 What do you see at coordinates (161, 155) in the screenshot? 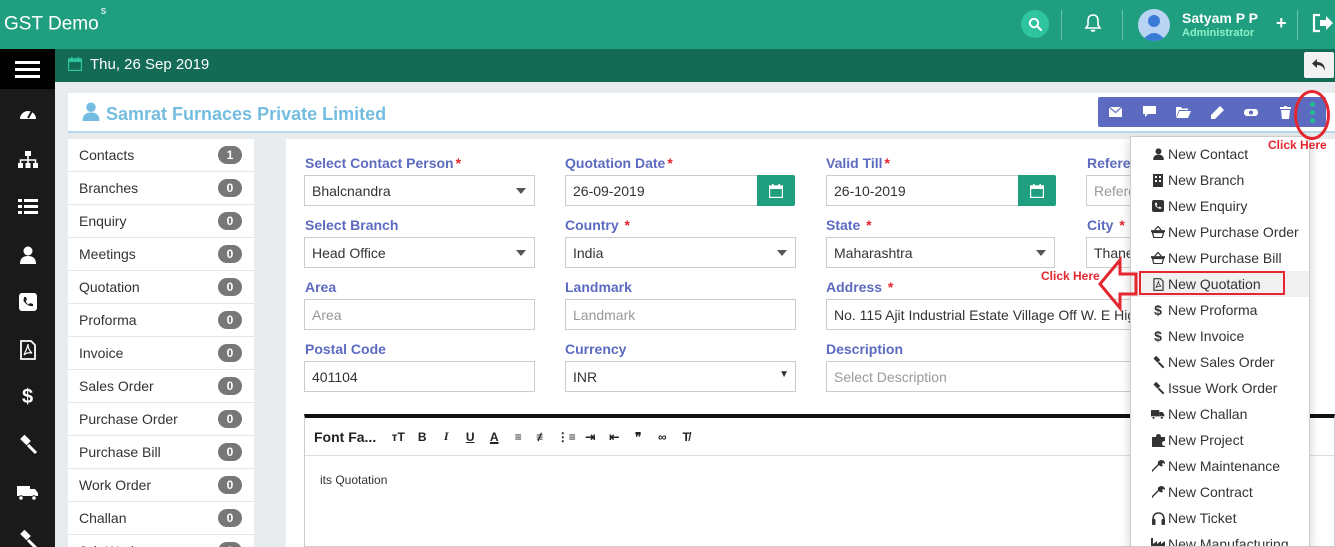
I see `list-item: Contacts 1` at bounding box center [161, 155].